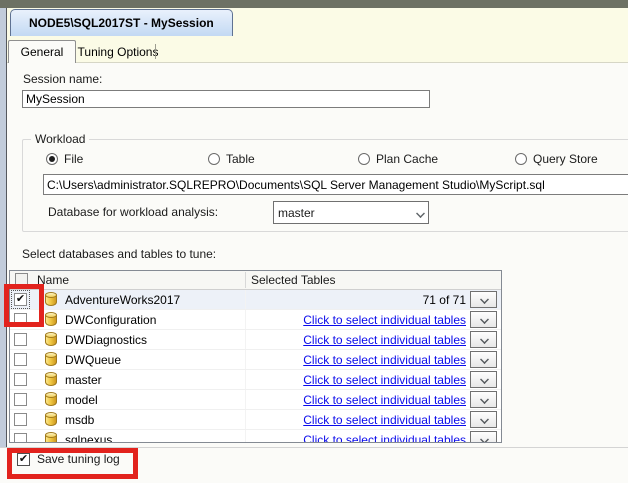 Image resolution: width=628 pixels, height=483 pixels. What do you see at coordinates (119, 254) in the screenshot?
I see `select-tables-label: Select databases and tables to tune:` at bounding box center [119, 254].